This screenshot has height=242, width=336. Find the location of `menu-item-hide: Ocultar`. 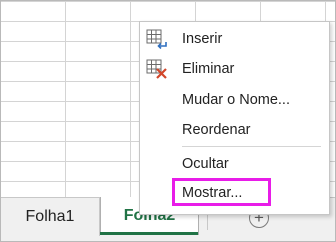

menu-item-hide: Ocultar is located at coordinates (234, 164).